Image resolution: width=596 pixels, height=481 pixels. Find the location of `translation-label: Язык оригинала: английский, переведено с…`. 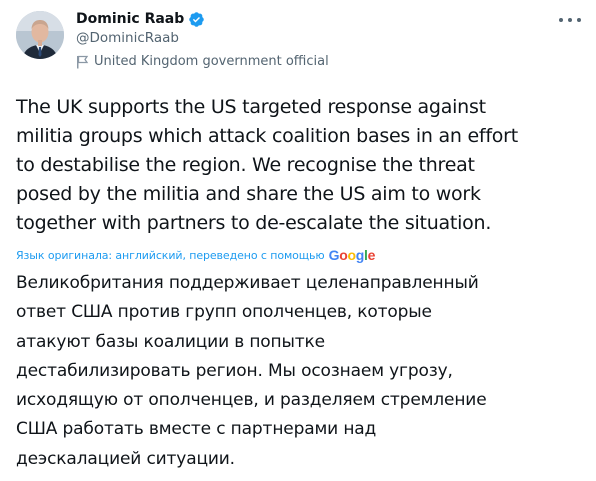

translation-label: Язык оригинала: английский, переведено с… is located at coordinates (170, 255).